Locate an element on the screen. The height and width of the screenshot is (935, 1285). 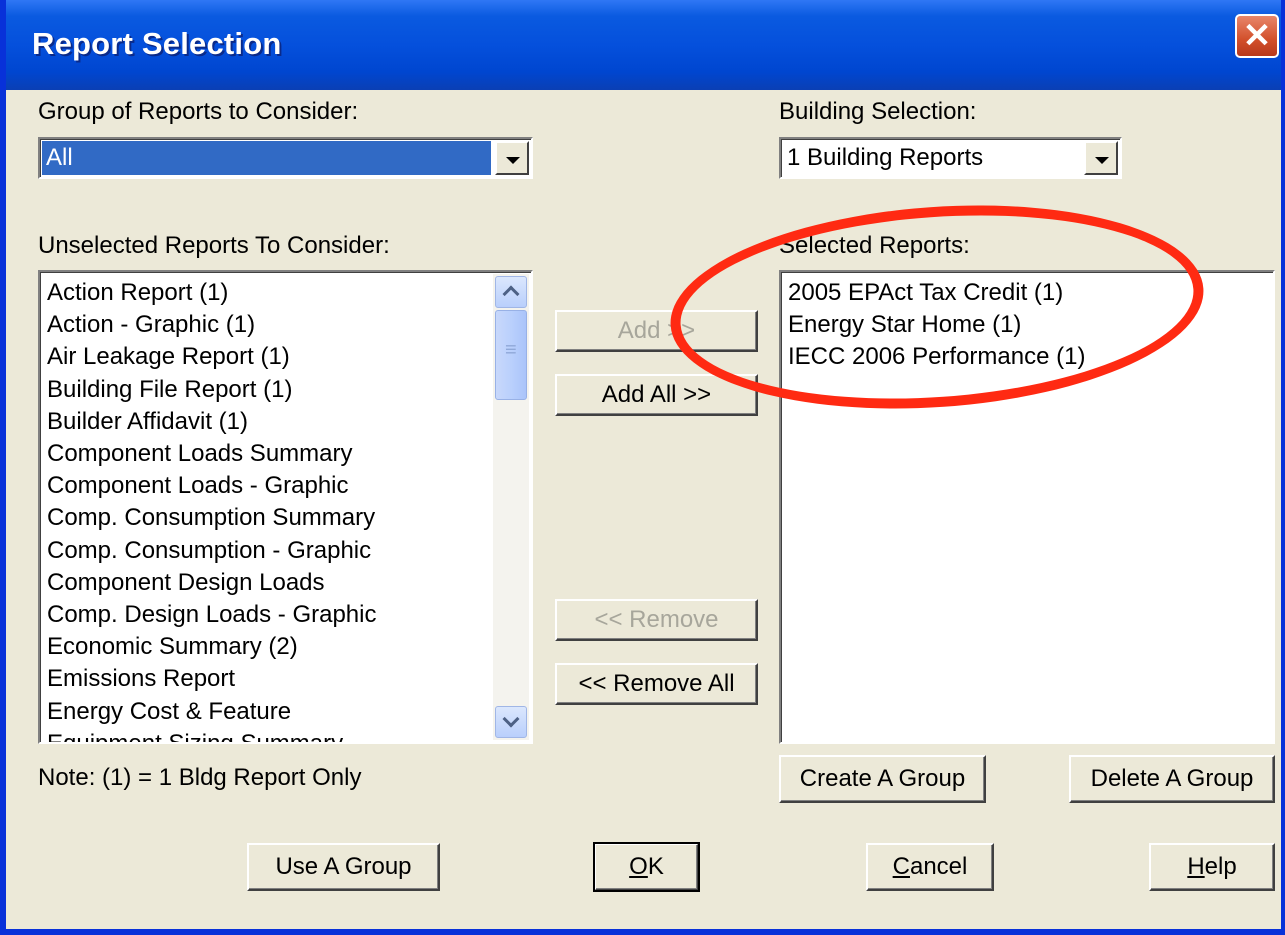
list-item: Building File Report (1) is located at coordinates (285, 390).